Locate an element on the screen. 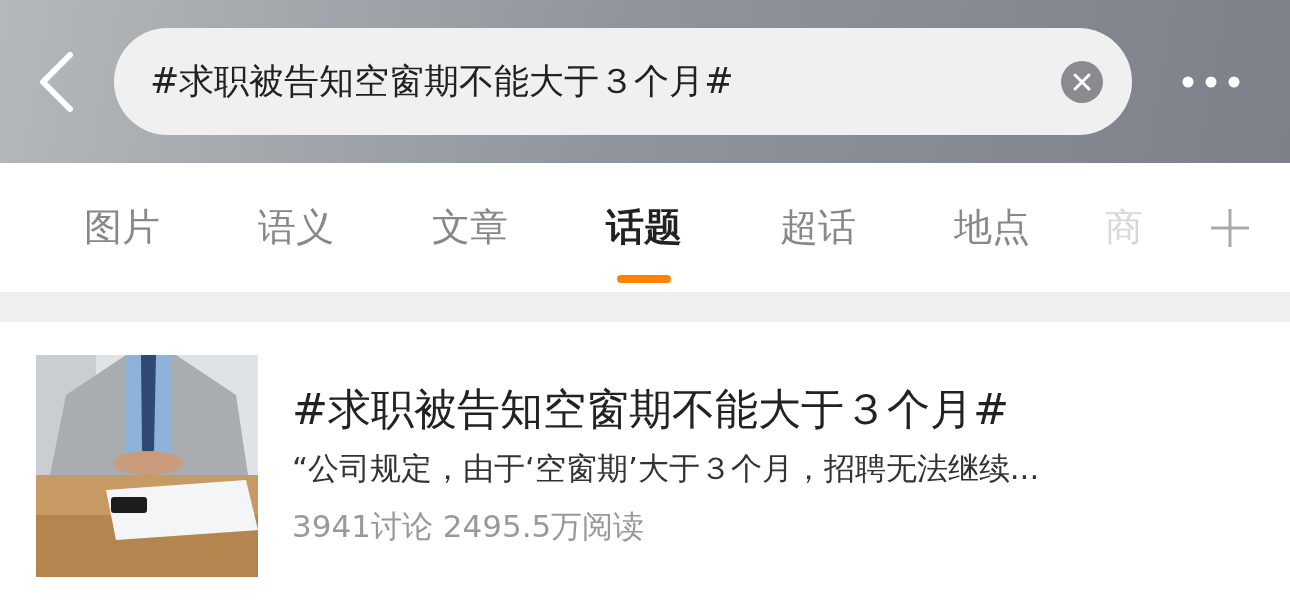 The height and width of the screenshot is (606, 1290). tab: 图片 is located at coordinates (122, 227).